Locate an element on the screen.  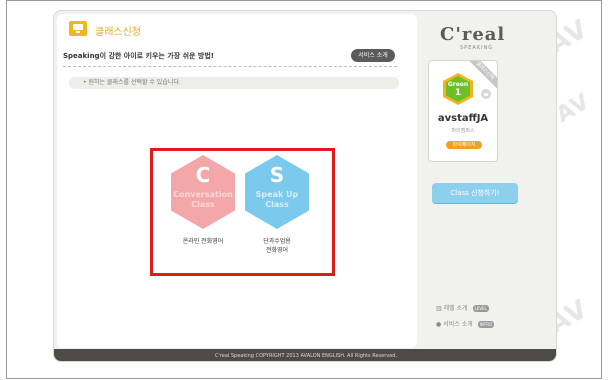
logo-subtitle: SPEAKING is located at coordinates (477, 48).